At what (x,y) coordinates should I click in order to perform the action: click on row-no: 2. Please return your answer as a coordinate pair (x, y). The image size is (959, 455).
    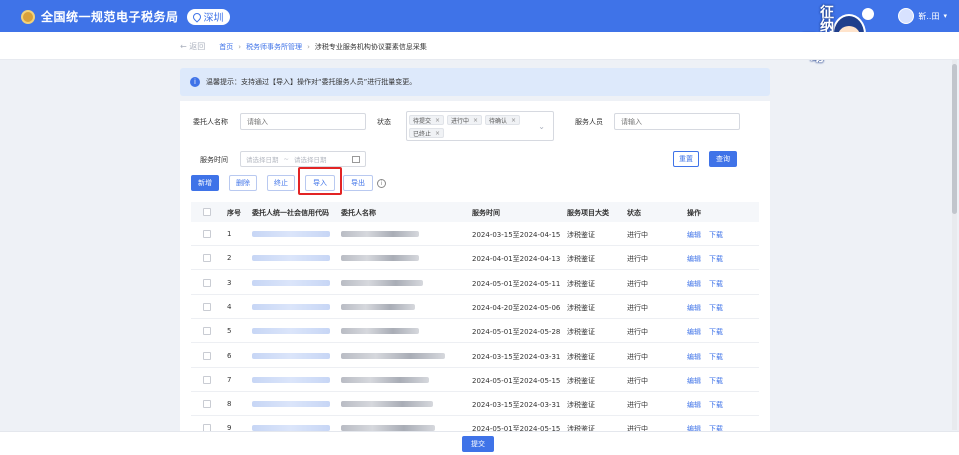
    Looking at the image, I should click on (229, 258).